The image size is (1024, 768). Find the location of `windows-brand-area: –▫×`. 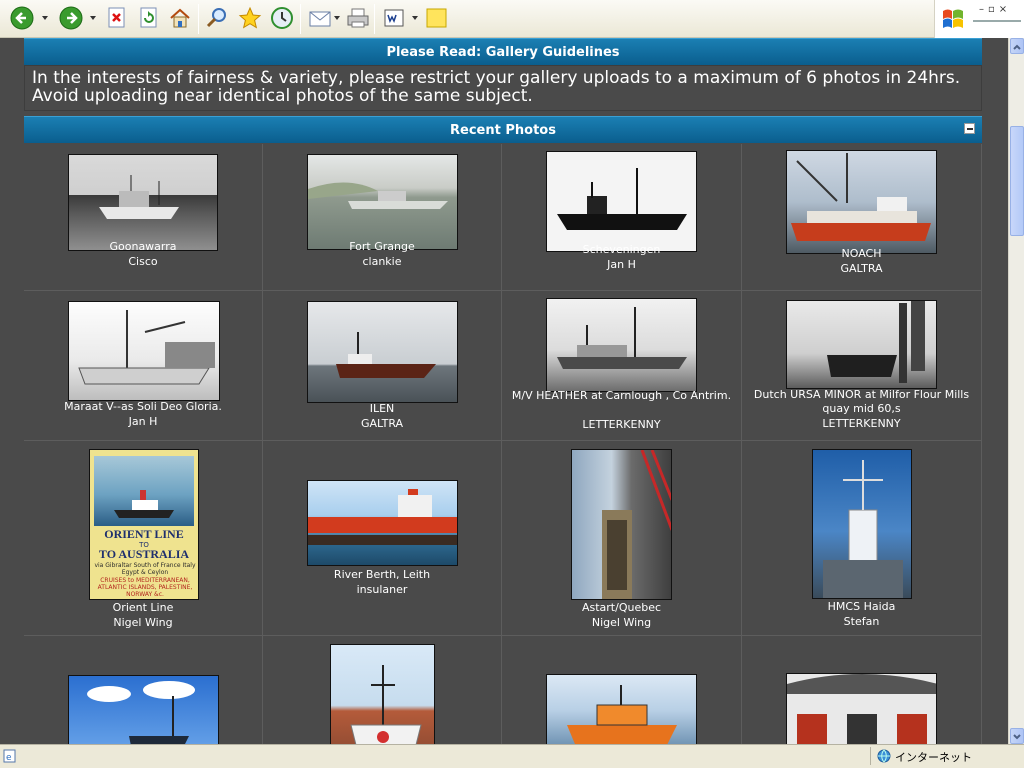

windows-brand-area: –▫× is located at coordinates (979, 19).